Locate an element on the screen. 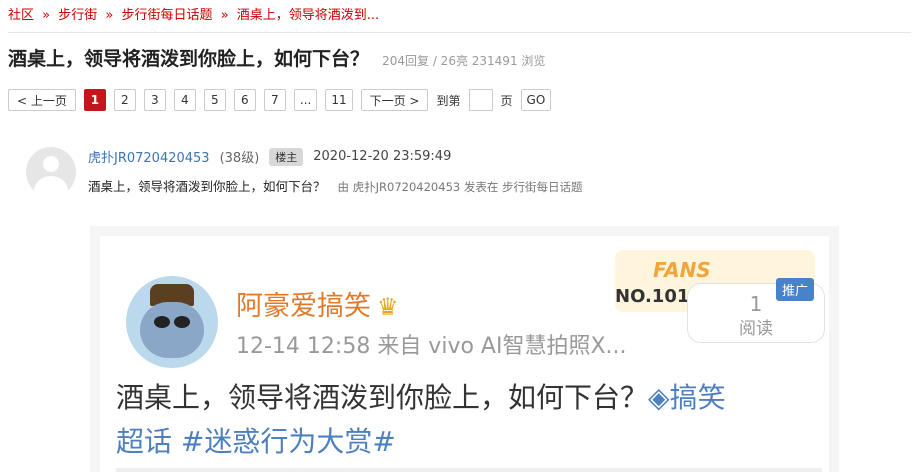  breadcrumb-buxingjie: 步行街 is located at coordinates (77, 15).